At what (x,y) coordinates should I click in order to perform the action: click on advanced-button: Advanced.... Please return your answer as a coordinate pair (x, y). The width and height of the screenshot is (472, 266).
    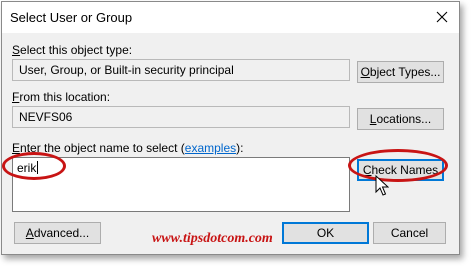
    Looking at the image, I should click on (57, 233).